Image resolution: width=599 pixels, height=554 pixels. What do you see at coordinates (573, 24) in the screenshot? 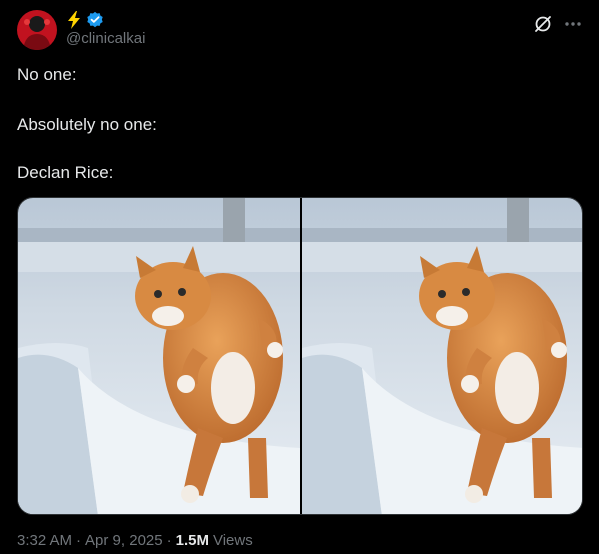
I see `more-options-icon` at bounding box center [573, 24].